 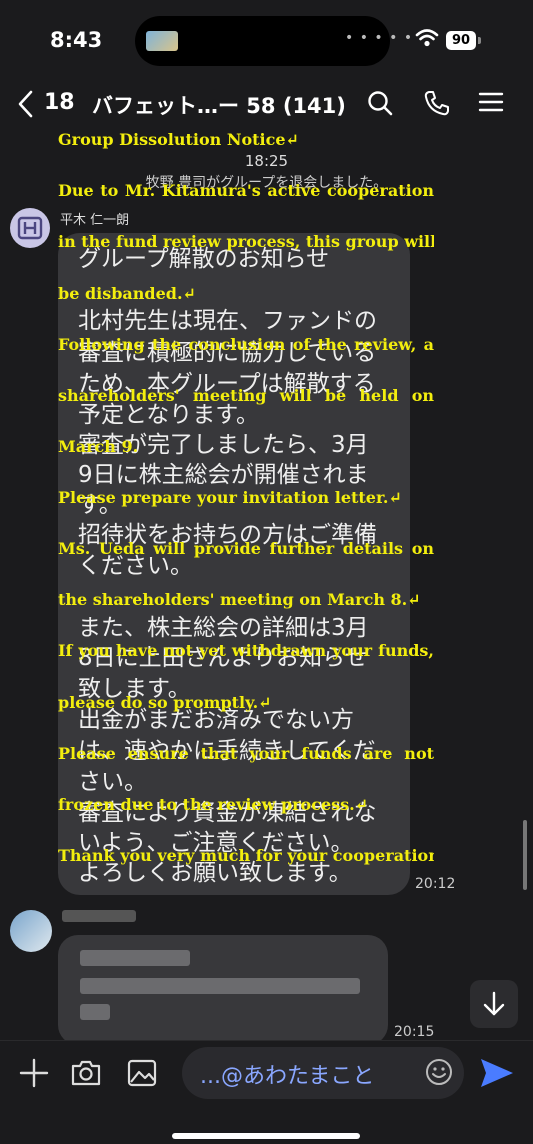 I want to click on avatar-logo-icon, so click(x=30, y=228).